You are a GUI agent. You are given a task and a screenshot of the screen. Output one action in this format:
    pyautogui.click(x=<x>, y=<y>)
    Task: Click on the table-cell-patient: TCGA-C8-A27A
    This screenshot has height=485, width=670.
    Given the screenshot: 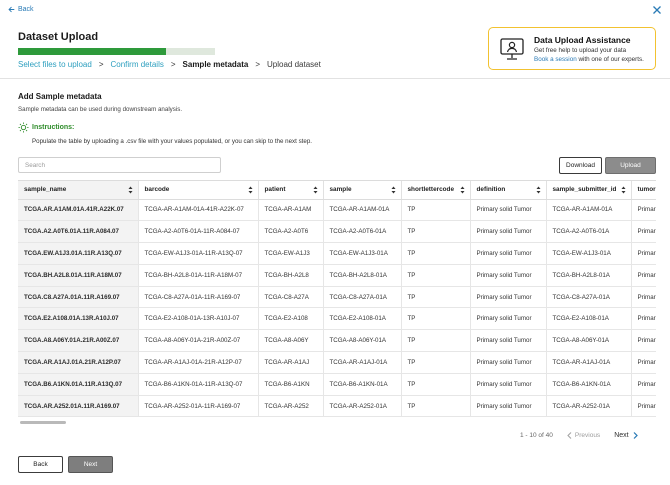 What is the action you would take?
    pyautogui.click(x=291, y=297)
    